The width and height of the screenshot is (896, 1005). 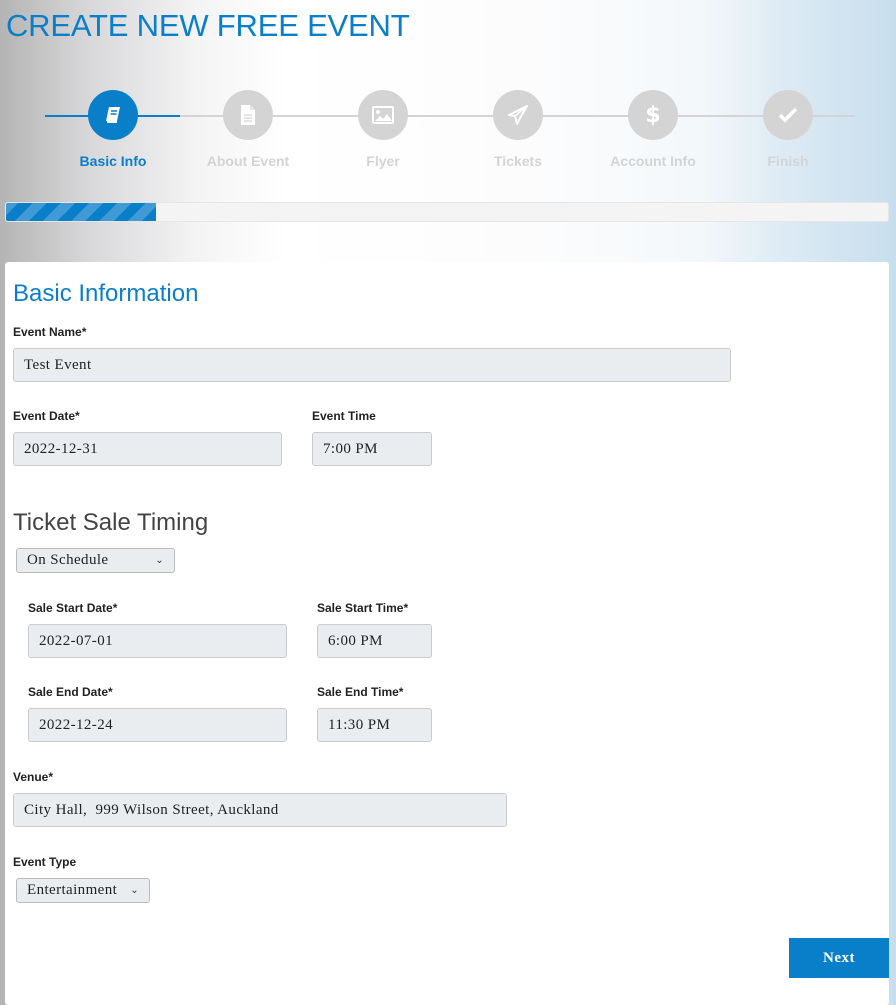 What do you see at coordinates (383, 161) in the screenshot?
I see `step-label: Flyer` at bounding box center [383, 161].